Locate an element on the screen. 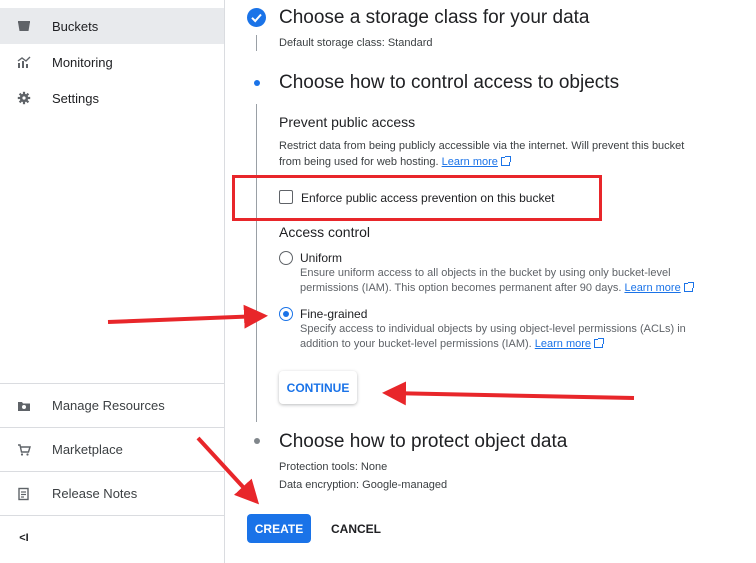 The image size is (756, 563). protection-tools-summary: Protection tools: None is located at coordinates (333, 467).